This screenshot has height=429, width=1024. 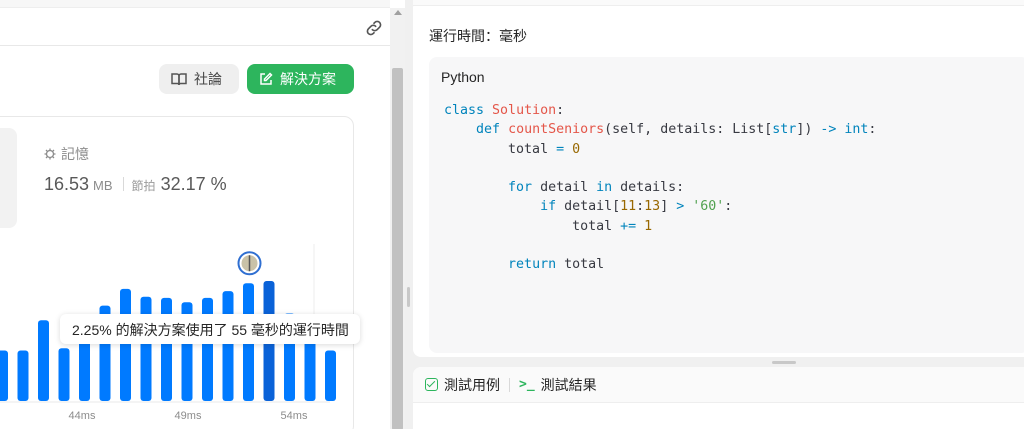 I want to click on memory-value: 16.53, so click(x=67, y=184).